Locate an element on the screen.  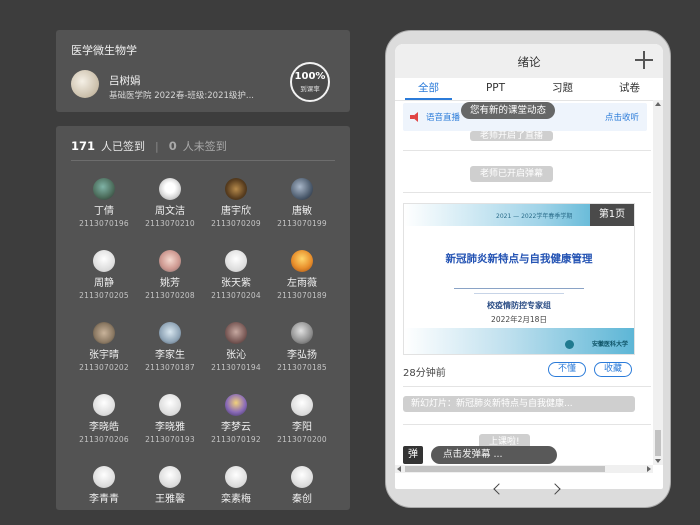
student-item: 李家生 2113070187 is located at coordinates (170, 354).